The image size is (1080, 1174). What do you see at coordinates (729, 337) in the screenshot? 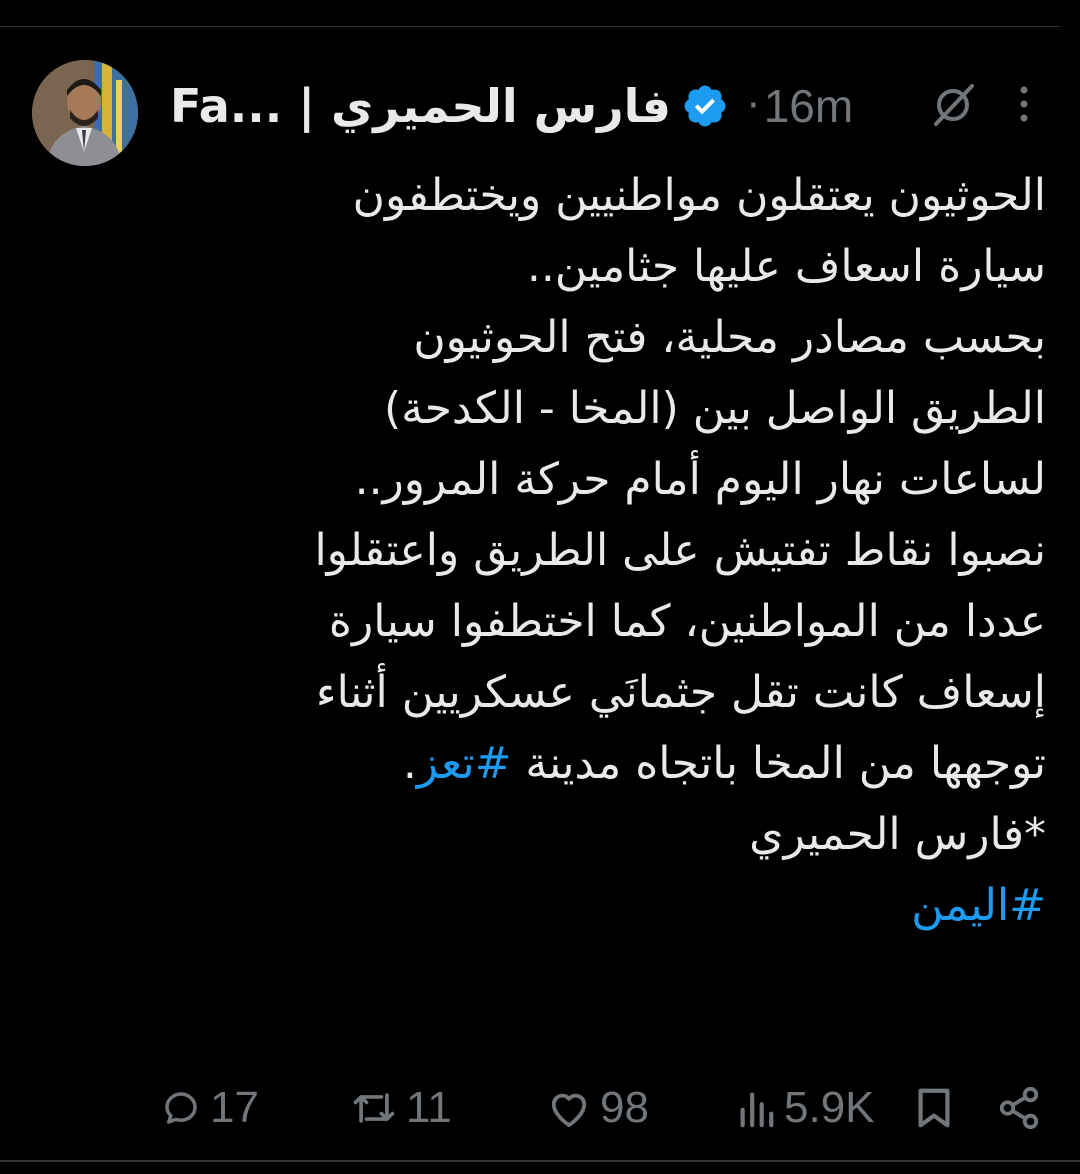
I see `tweet-text-line: بحسب مصادر محلية، فتح الحوثيون` at bounding box center [729, 337].